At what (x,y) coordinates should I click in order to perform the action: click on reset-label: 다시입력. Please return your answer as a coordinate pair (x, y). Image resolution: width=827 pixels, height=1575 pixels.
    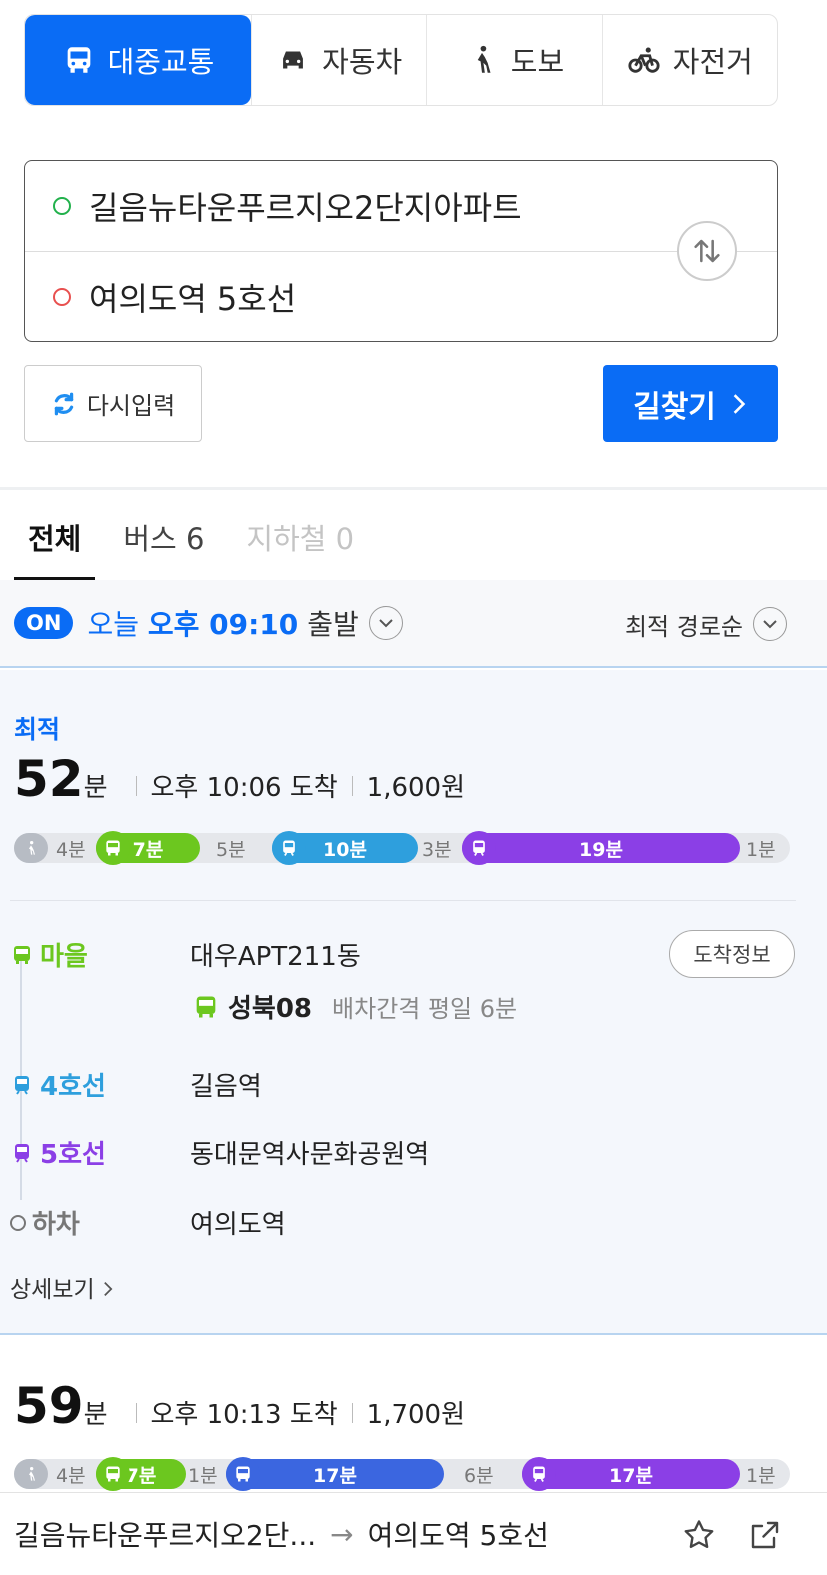
    Looking at the image, I should click on (131, 406).